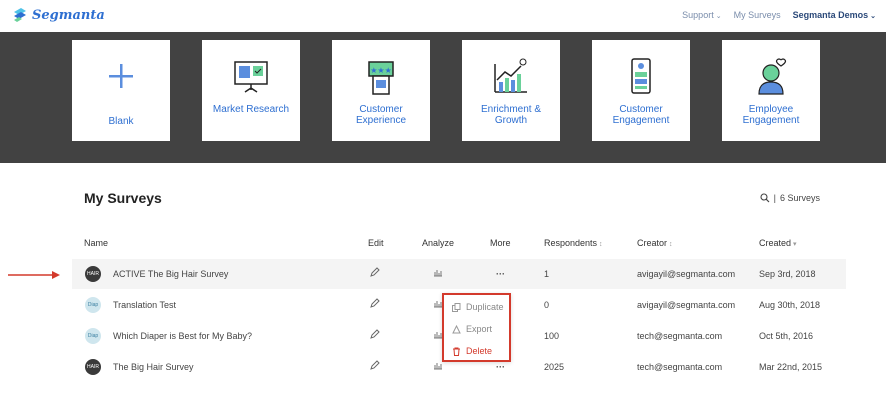  I want to click on template-card-enrichment-growth: Enrichment & Growth, so click(511, 90).